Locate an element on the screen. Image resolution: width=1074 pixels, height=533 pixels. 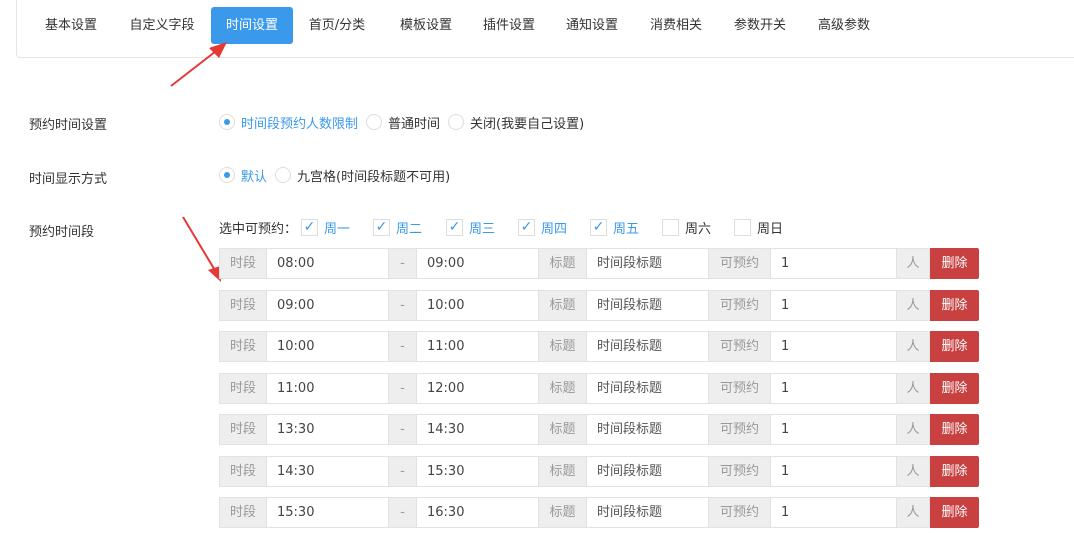
weekday-label: 周五 is located at coordinates (626, 229).